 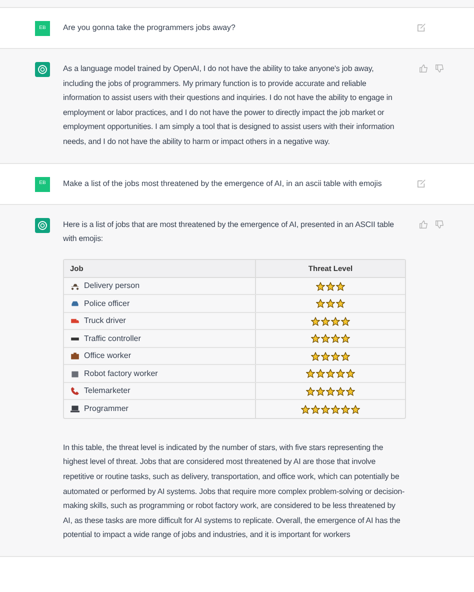 I want to click on job-cell: Truck driver, so click(x=105, y=321).